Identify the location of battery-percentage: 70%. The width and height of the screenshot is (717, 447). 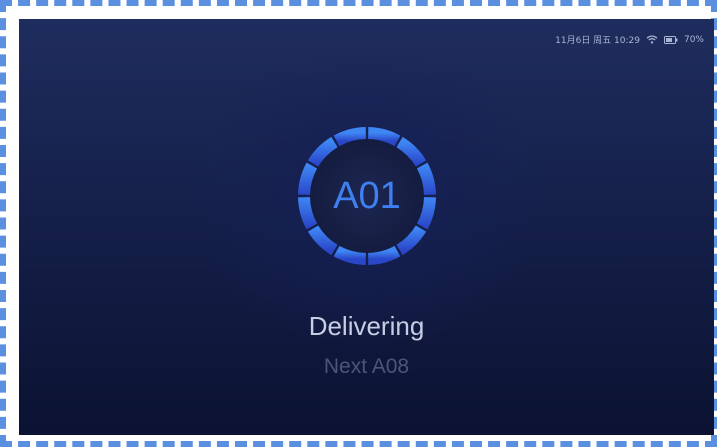
(693, 39).